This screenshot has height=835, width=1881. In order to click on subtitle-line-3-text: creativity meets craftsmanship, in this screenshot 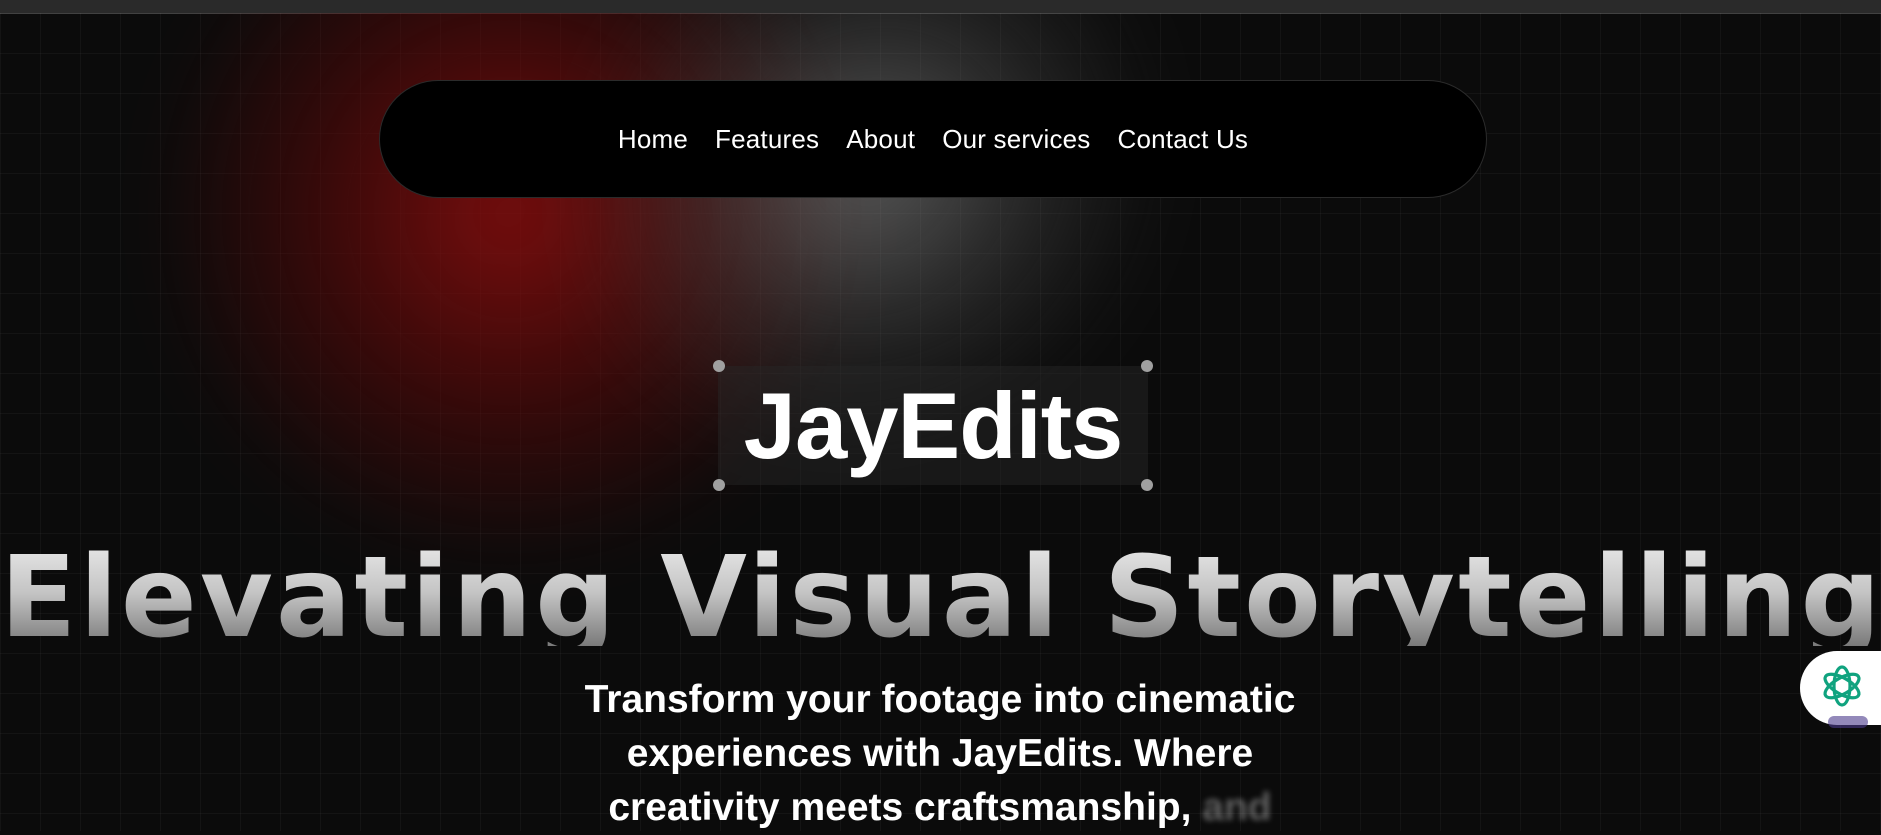, I will do `click(900, 807)`.